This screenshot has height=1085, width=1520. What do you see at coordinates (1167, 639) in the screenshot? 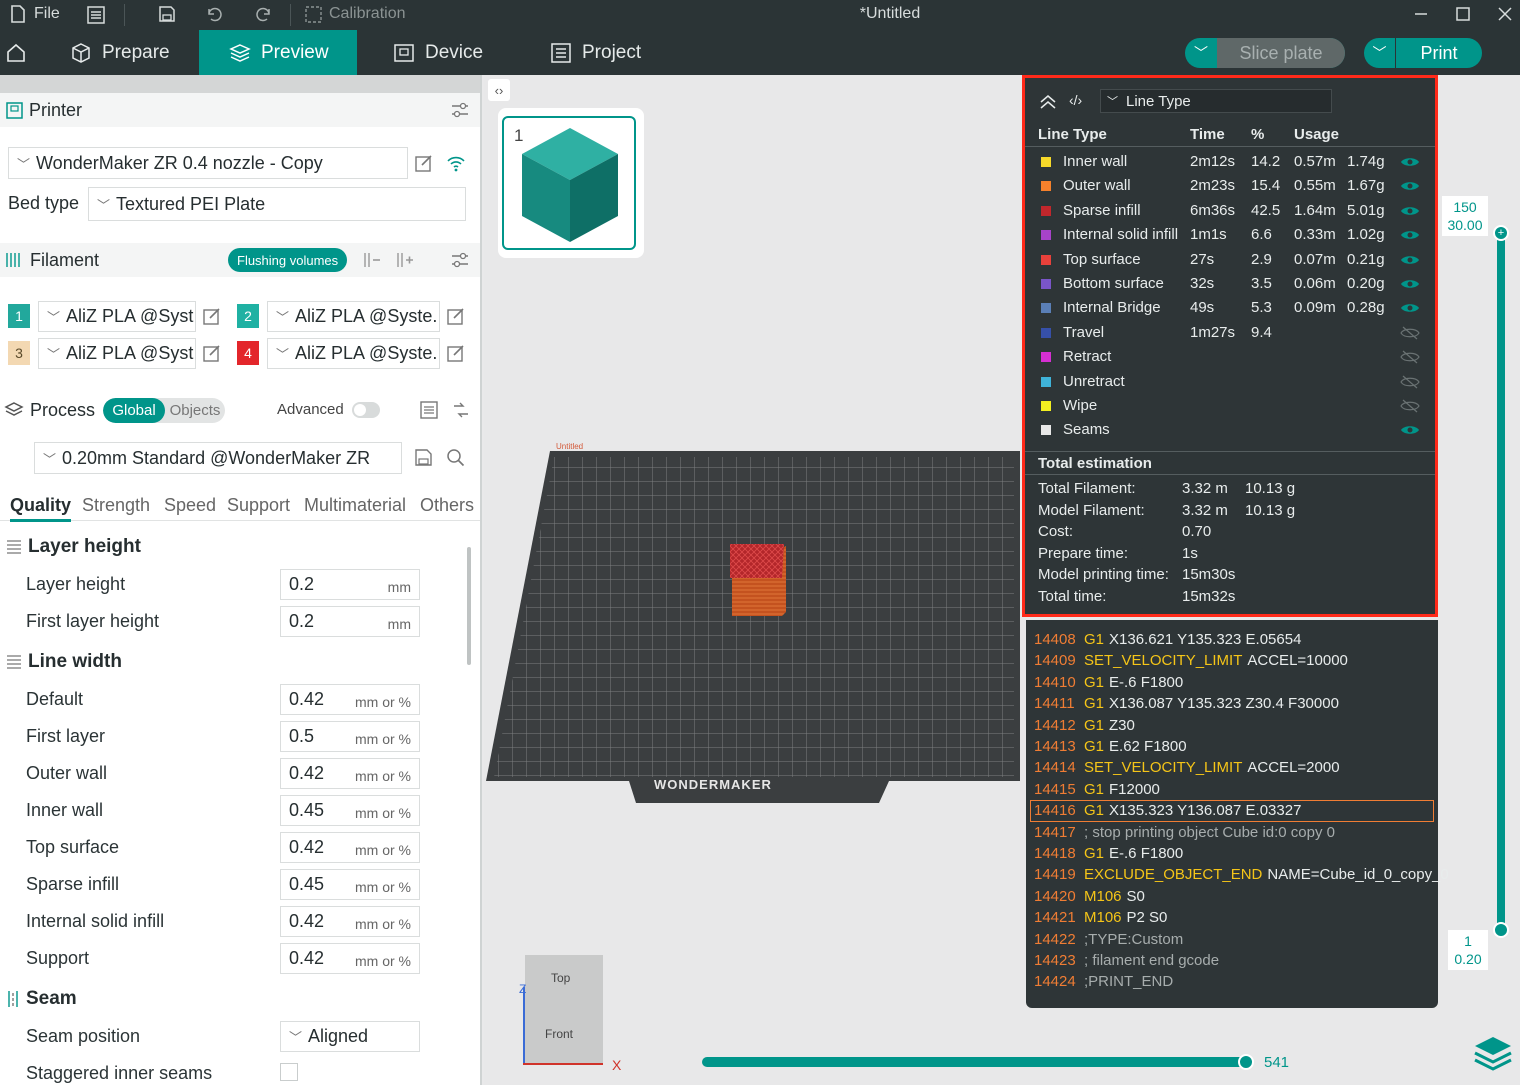
I see `gcode-line: 14408 G1 X136.621 Y135.323 E.05654` at bounding box center [1167, 639].